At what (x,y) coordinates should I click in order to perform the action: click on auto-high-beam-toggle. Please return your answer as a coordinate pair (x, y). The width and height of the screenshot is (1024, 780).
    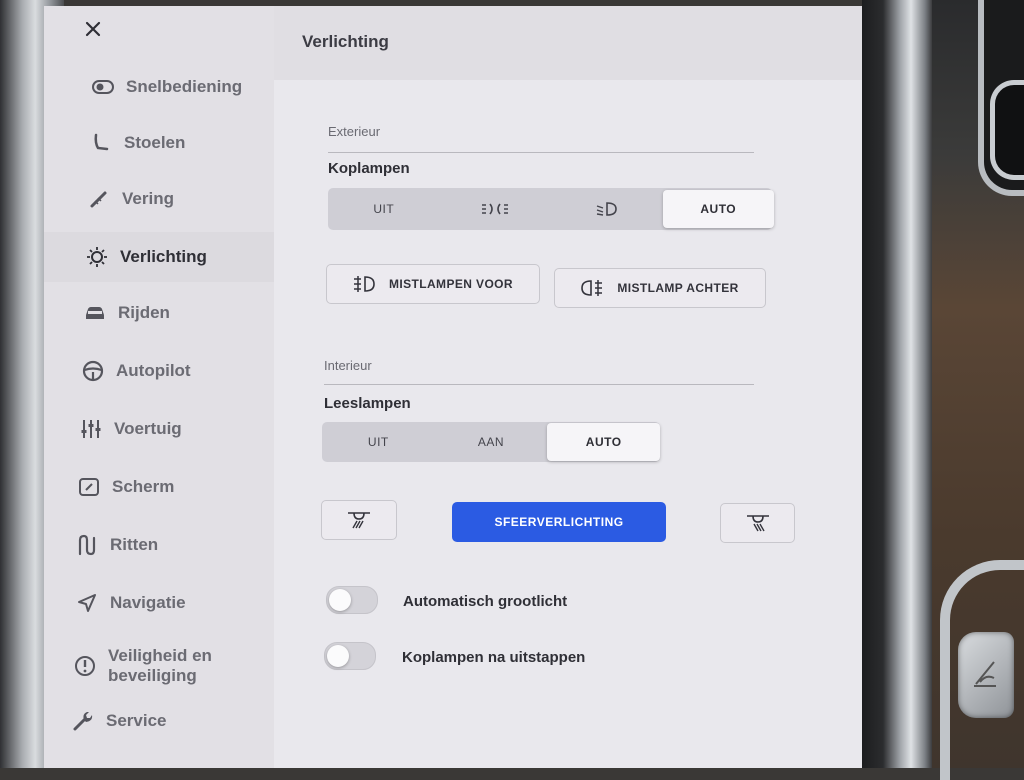
    Looking at the image, I should click on (352, 600).